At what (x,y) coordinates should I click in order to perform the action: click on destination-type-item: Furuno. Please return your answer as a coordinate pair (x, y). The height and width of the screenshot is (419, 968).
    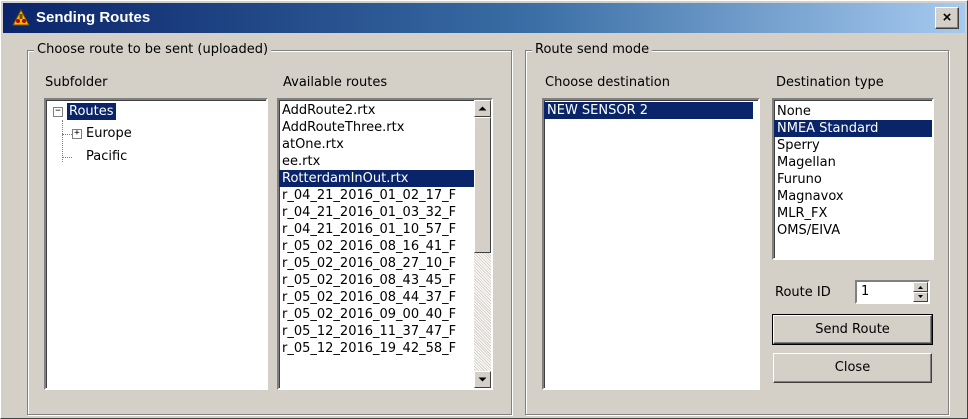
    Looking at the image, I should click on (853, 179).